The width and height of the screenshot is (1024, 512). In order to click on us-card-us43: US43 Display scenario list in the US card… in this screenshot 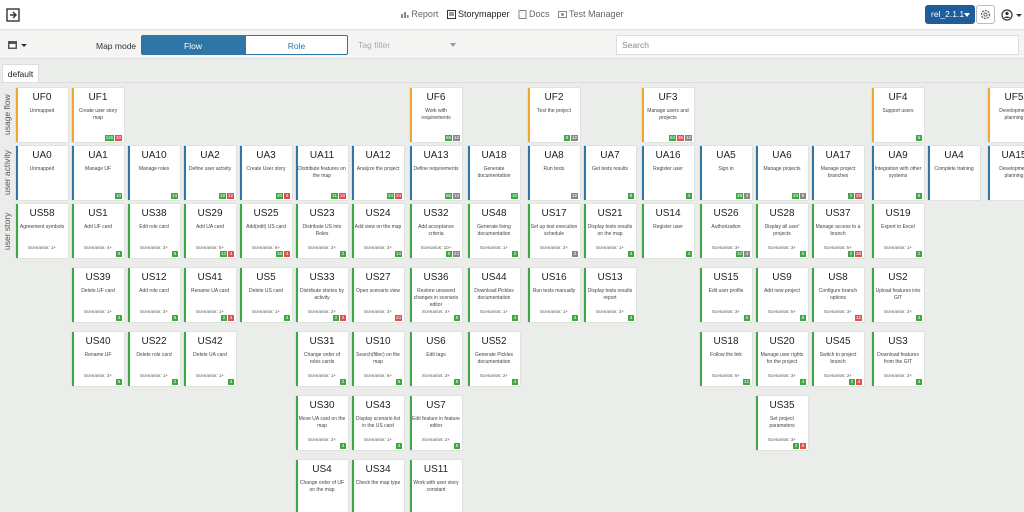, I will do `click(378, 423)`.